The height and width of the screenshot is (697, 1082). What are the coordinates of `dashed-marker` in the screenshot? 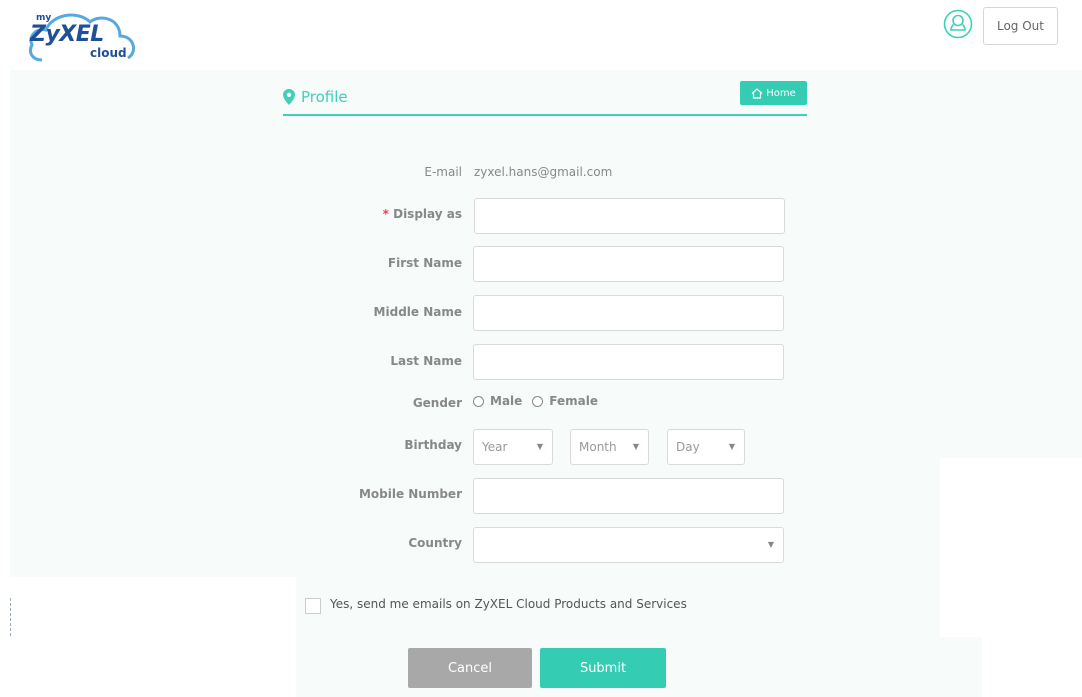 It's located at (10, 617).